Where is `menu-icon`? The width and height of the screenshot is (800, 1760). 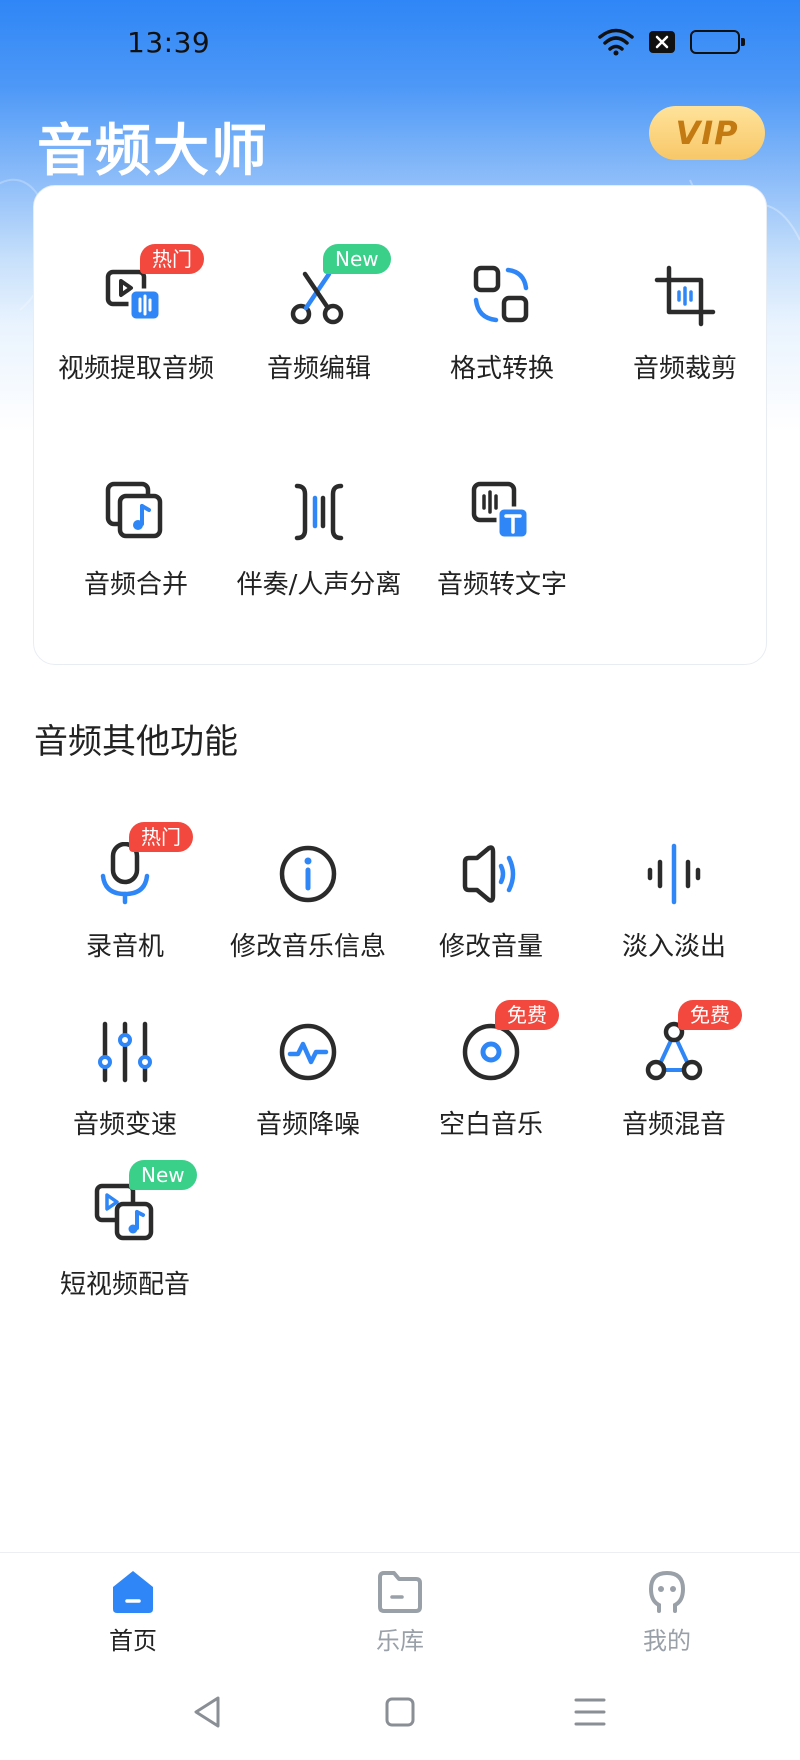 menu-icon is located at coordinates (590, 1712).